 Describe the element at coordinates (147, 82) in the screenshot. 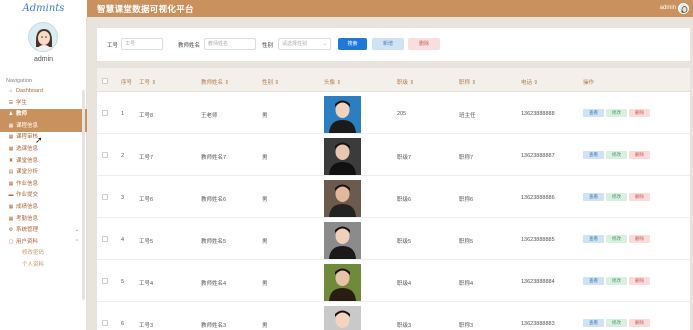

I see `col-id: 工号 ⇕` at that location.